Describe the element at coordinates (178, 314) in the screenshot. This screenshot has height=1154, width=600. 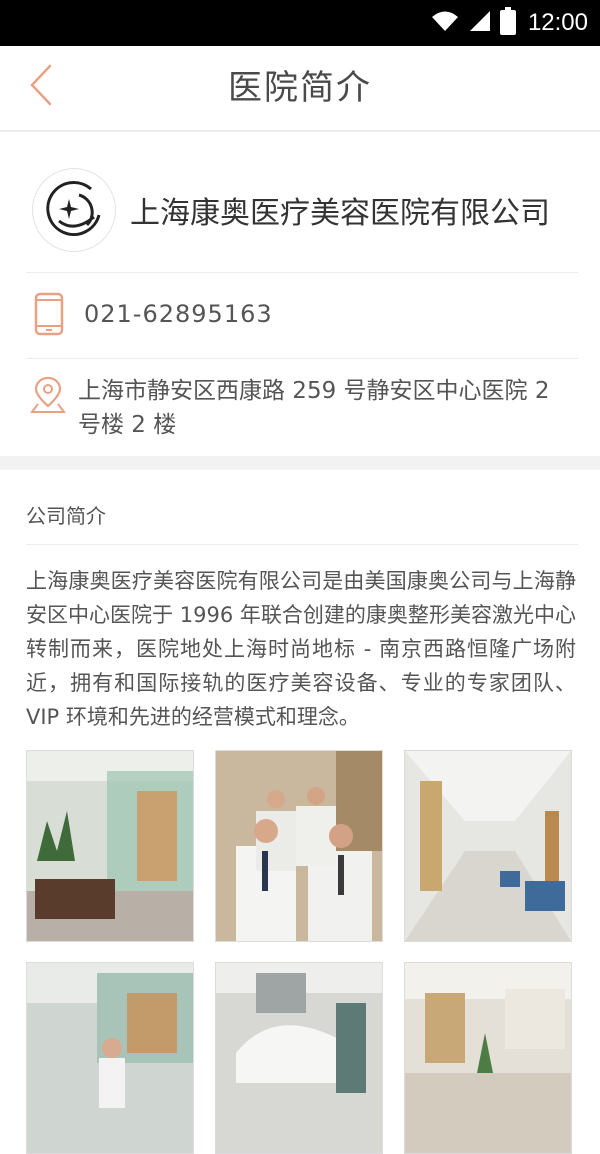
I see `phone-number: 021-62895163` at that location.